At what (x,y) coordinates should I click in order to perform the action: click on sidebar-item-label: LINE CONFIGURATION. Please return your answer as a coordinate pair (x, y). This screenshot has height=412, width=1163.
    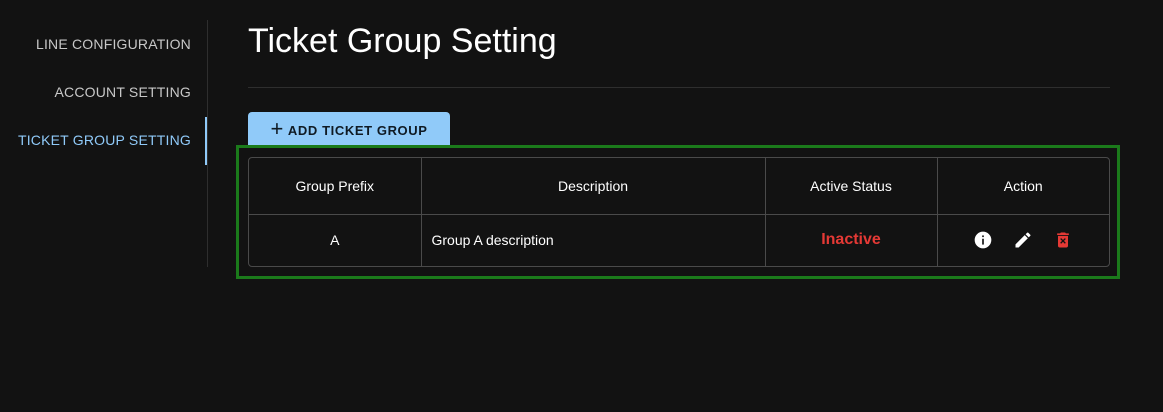
    Looking at the image, I should click on (113, 44).